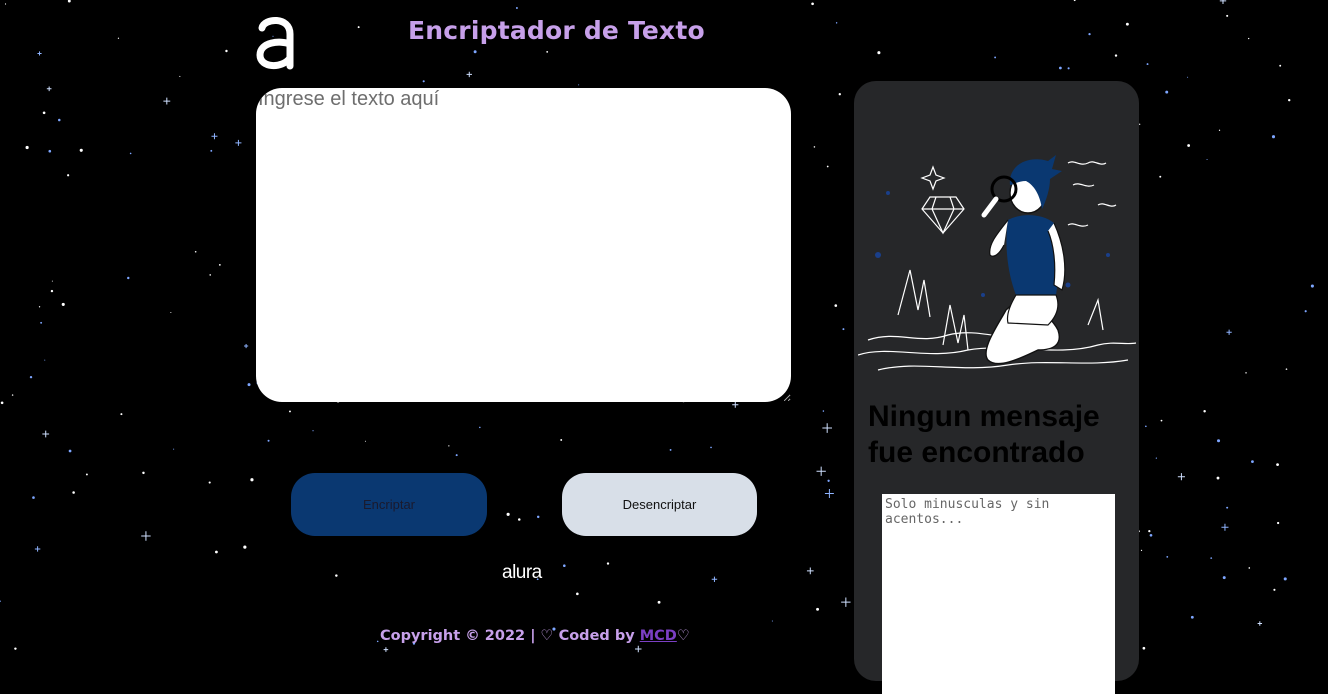  I want to click on person-with-magnifying-glass-icon, so click(997, 263).